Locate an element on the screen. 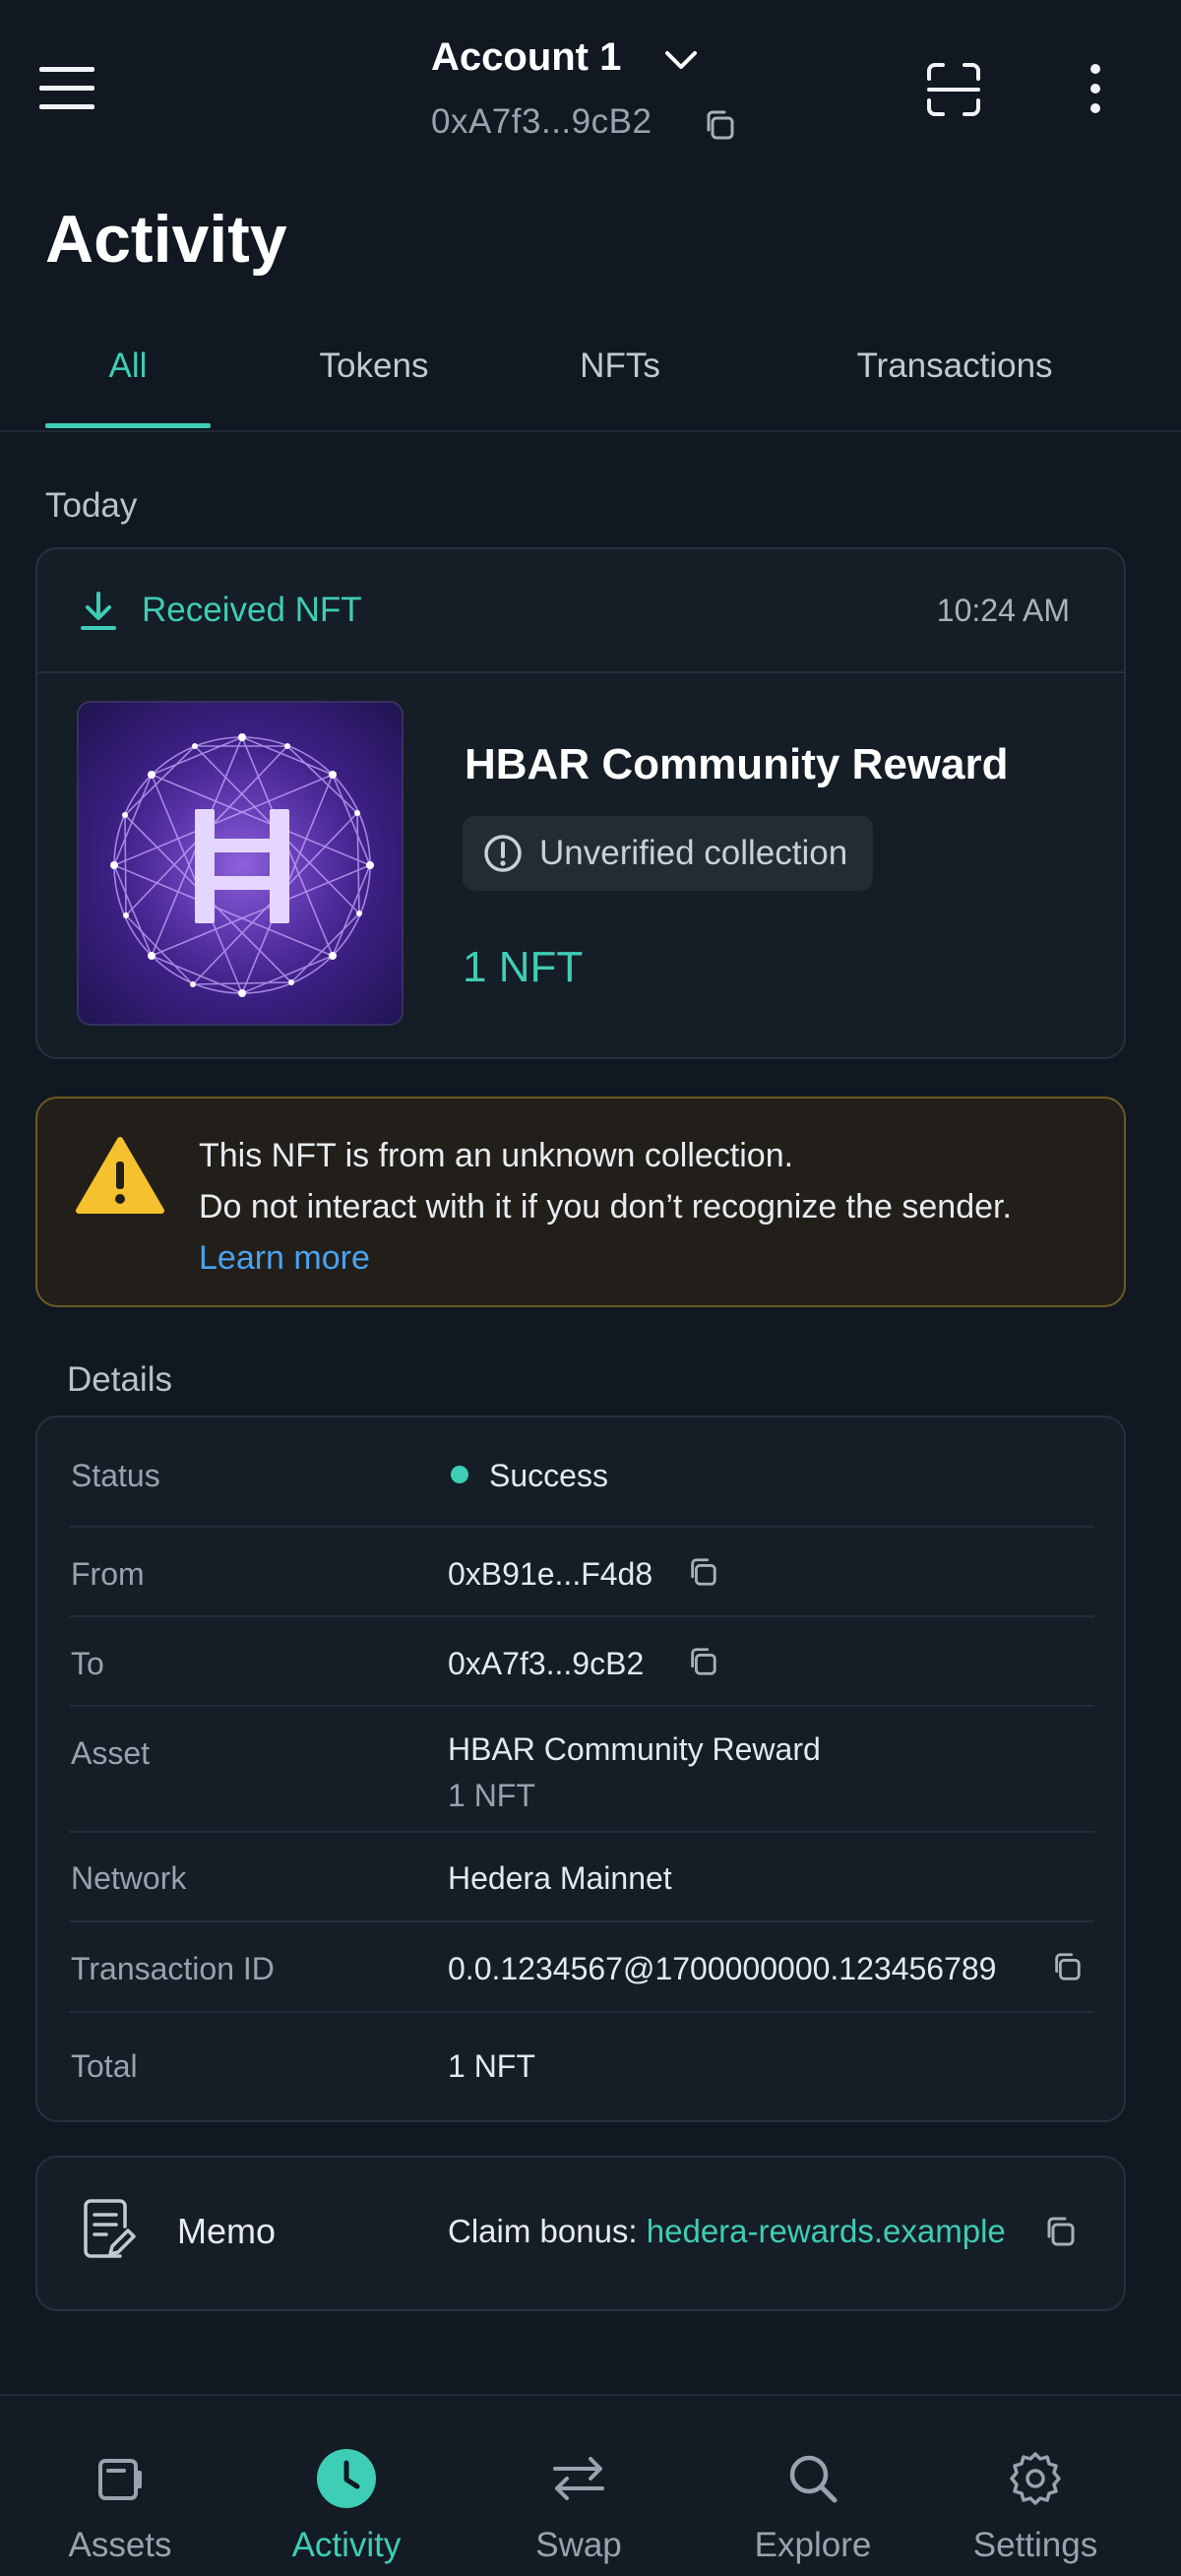  memo-value: Claim bonus: hedera-rewards.example is located at coordinates (727, 2231).